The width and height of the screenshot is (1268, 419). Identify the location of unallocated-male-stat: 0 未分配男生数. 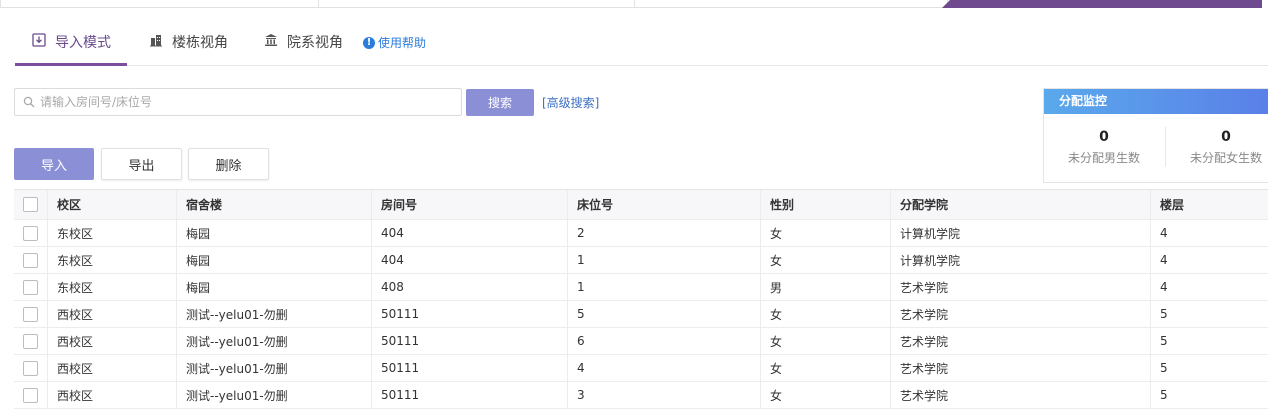
(1104, 147).